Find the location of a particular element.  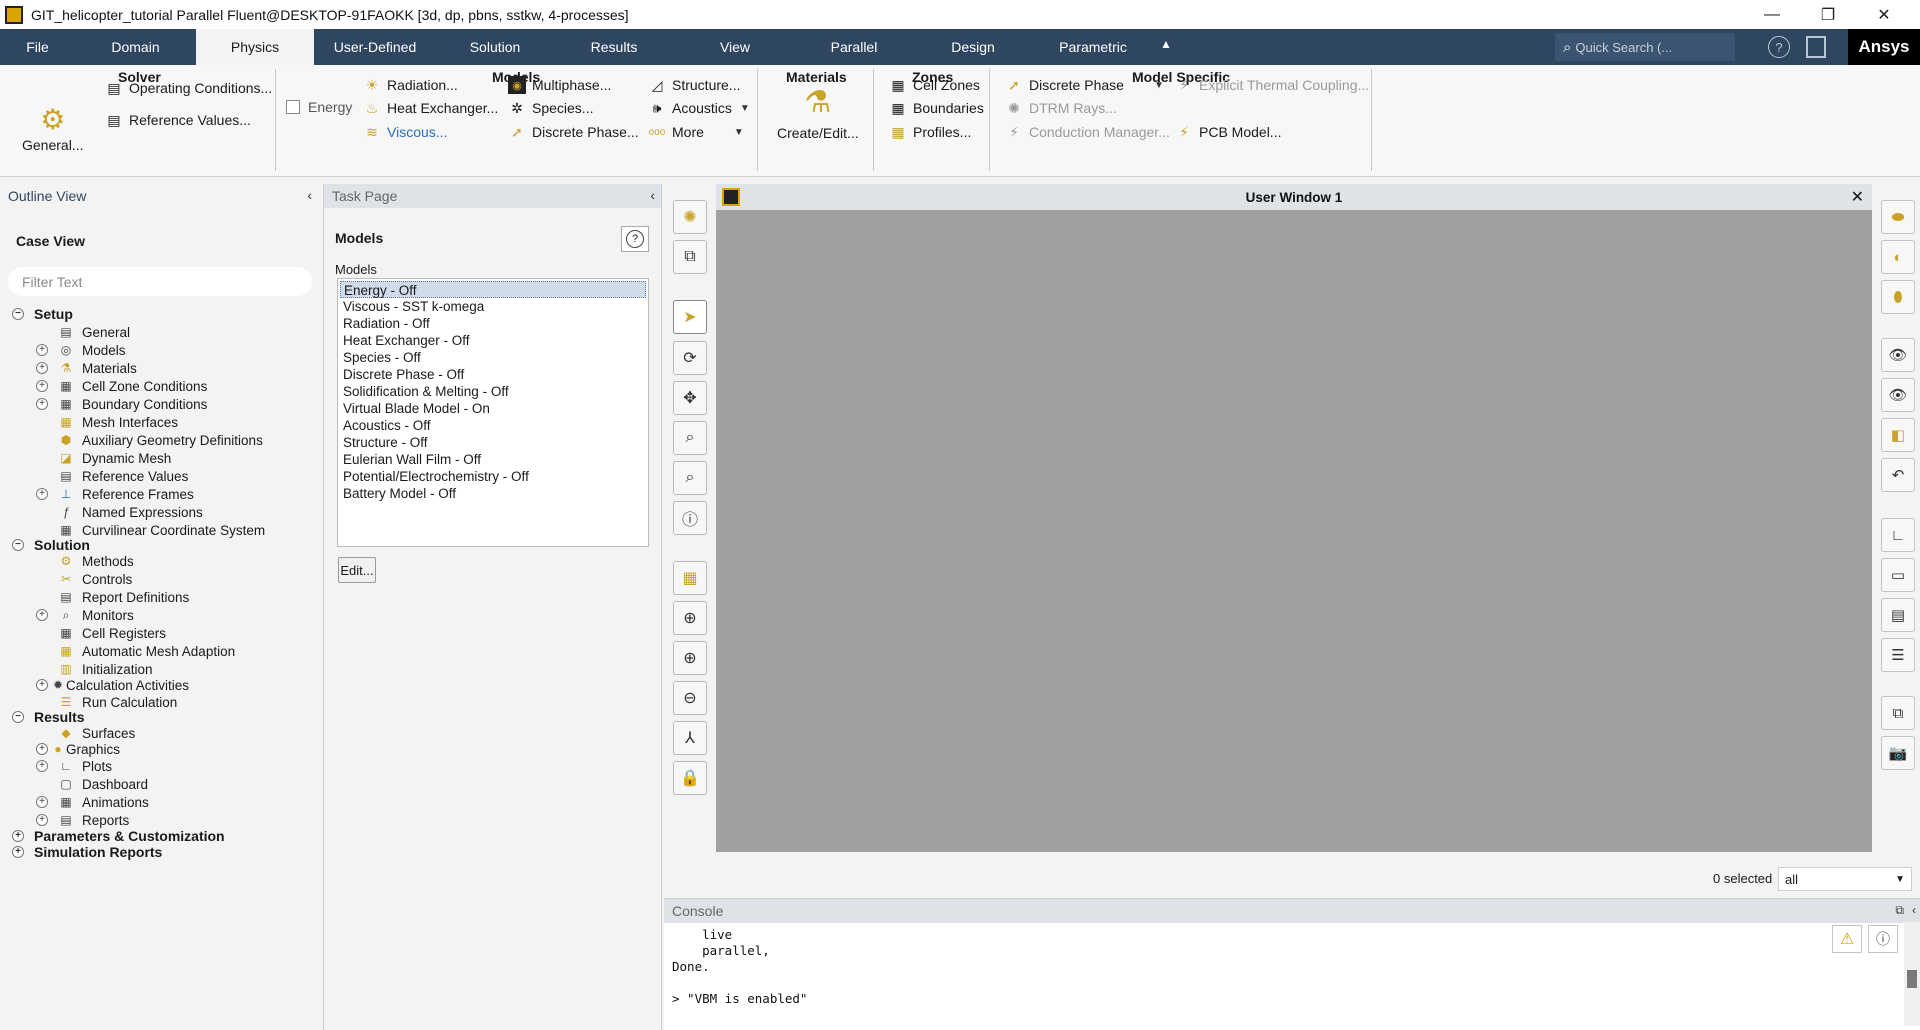

minimize-button: — is located at coordinates (1772, 14).